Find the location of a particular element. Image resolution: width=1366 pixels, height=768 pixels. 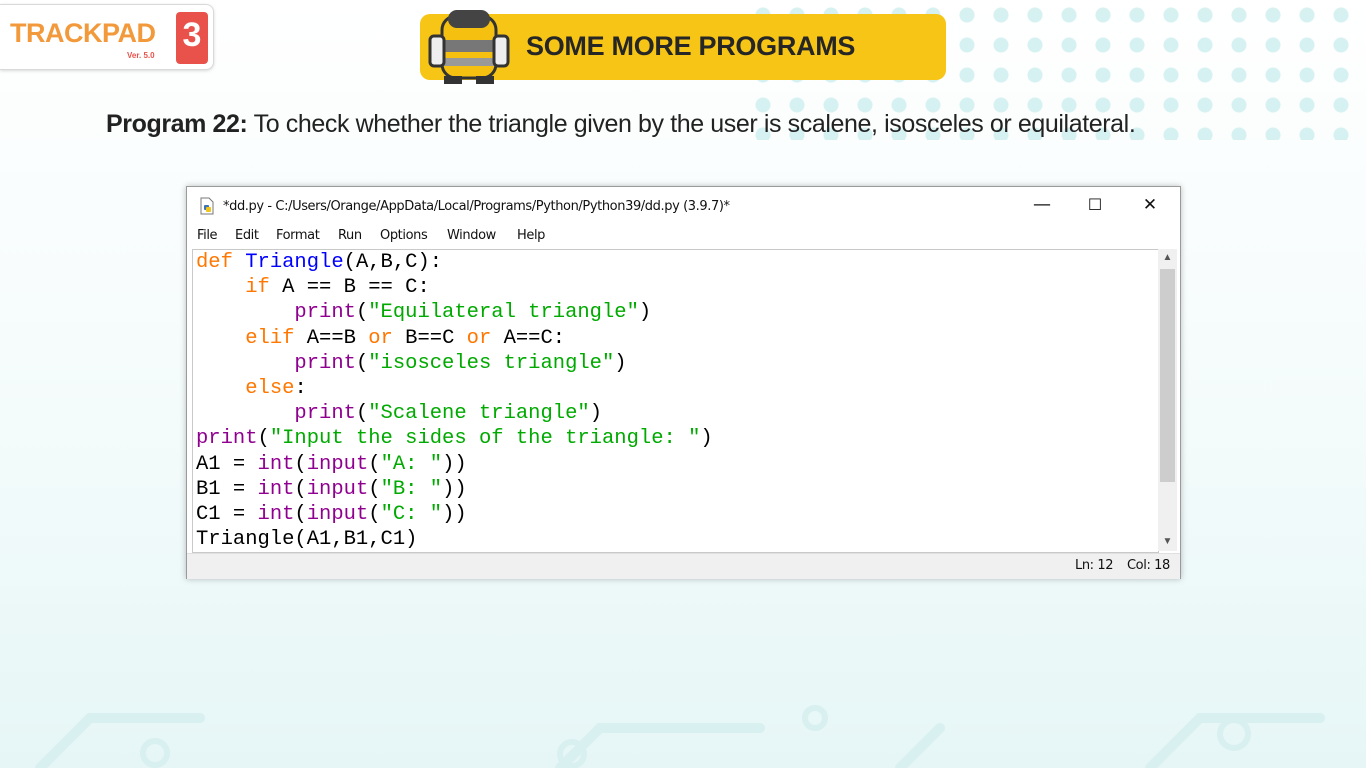

section-banner: SOME MORE PROGRAMS is located at coordinates (683, 47).